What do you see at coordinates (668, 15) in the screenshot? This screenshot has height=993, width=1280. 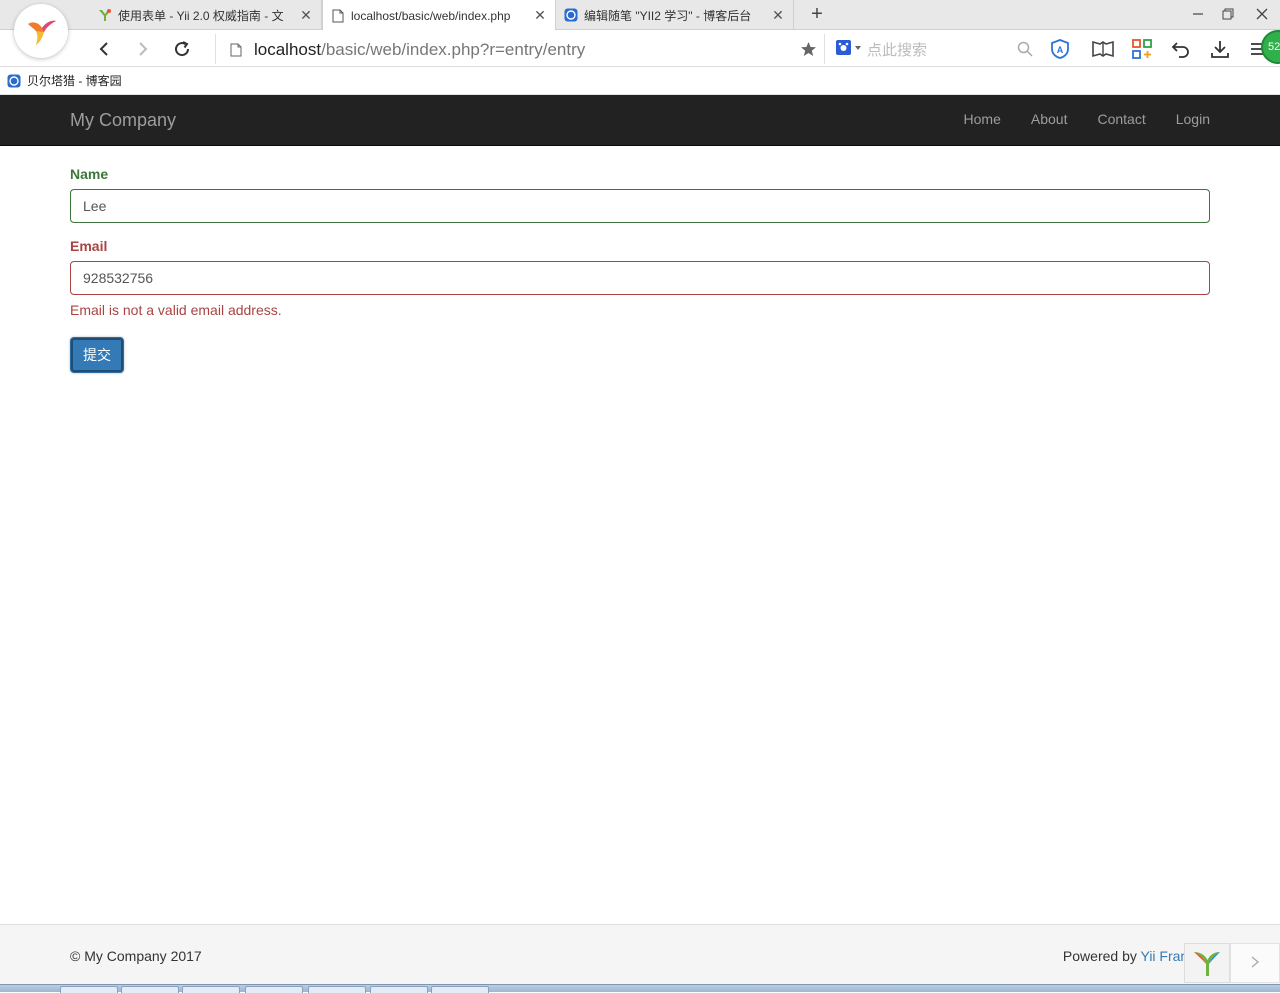 I see `tab-title: 编辑随笔 "YII2 学习" - 博客后台` at bounding box center [668, 15].